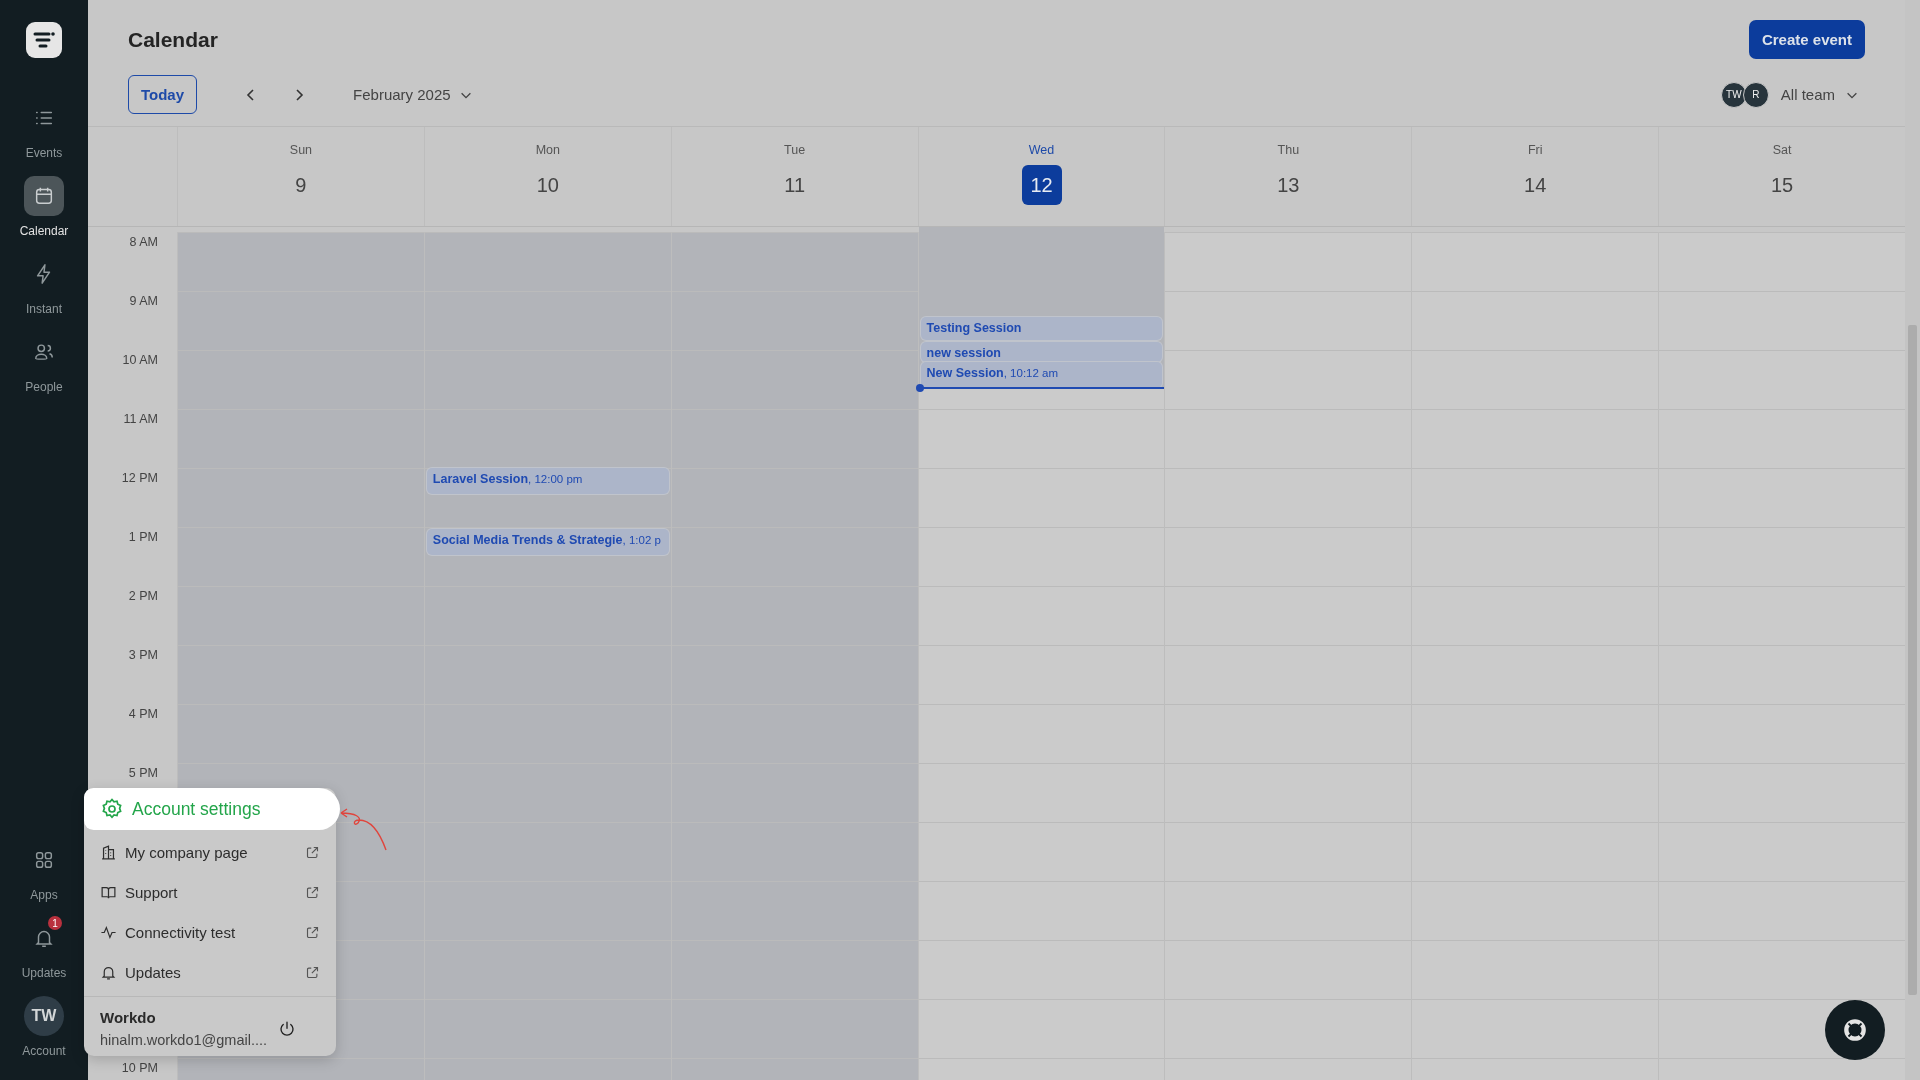 Image resolution: width=1920 pixels, height=1080 pixels. What do you see at coordinates (287, 1028) in the screenshot?
I see `power-icon` at bounding box center [287, 1028].